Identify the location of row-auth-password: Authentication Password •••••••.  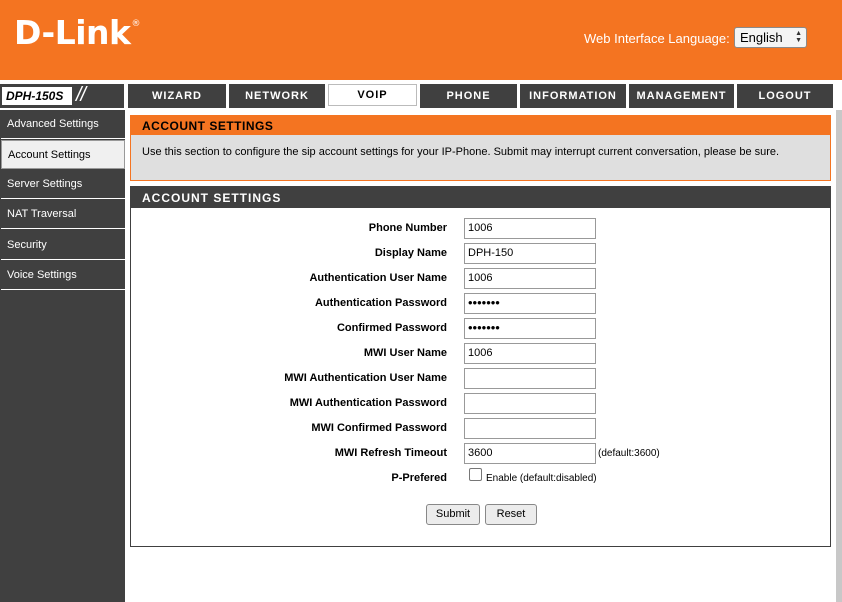
(481, 304).